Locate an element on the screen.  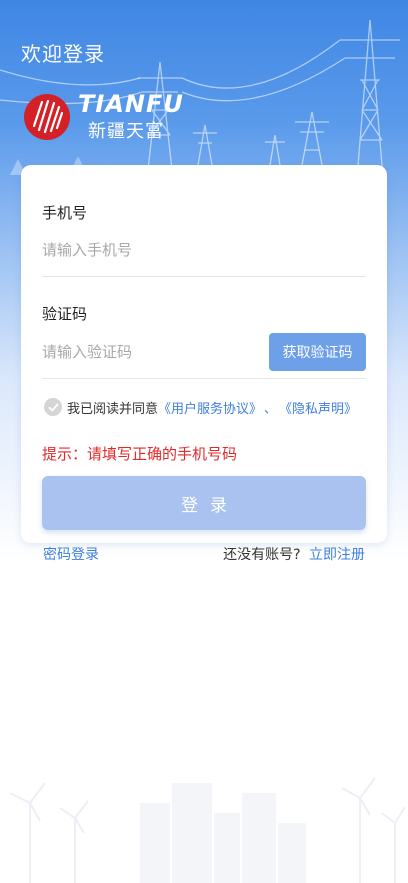
error-hint: 提示：请填写正确的手机号码 is located at coordinates (140, 454).